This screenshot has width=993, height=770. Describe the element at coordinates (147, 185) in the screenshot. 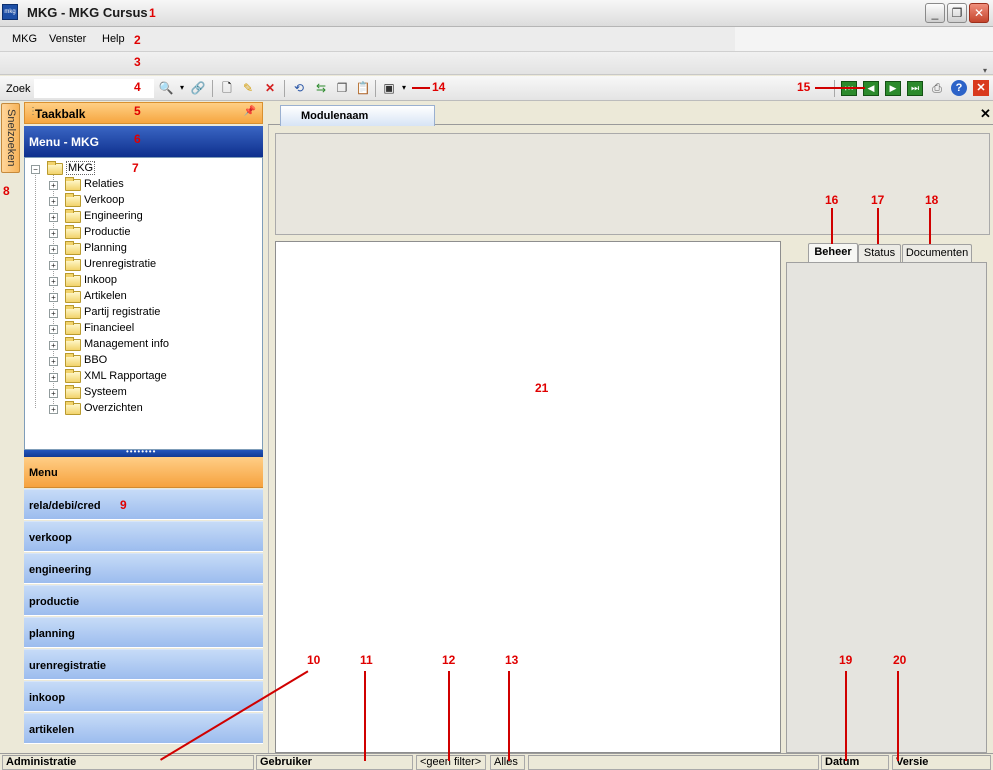

I see `tree-item: + Relaties` at that location.